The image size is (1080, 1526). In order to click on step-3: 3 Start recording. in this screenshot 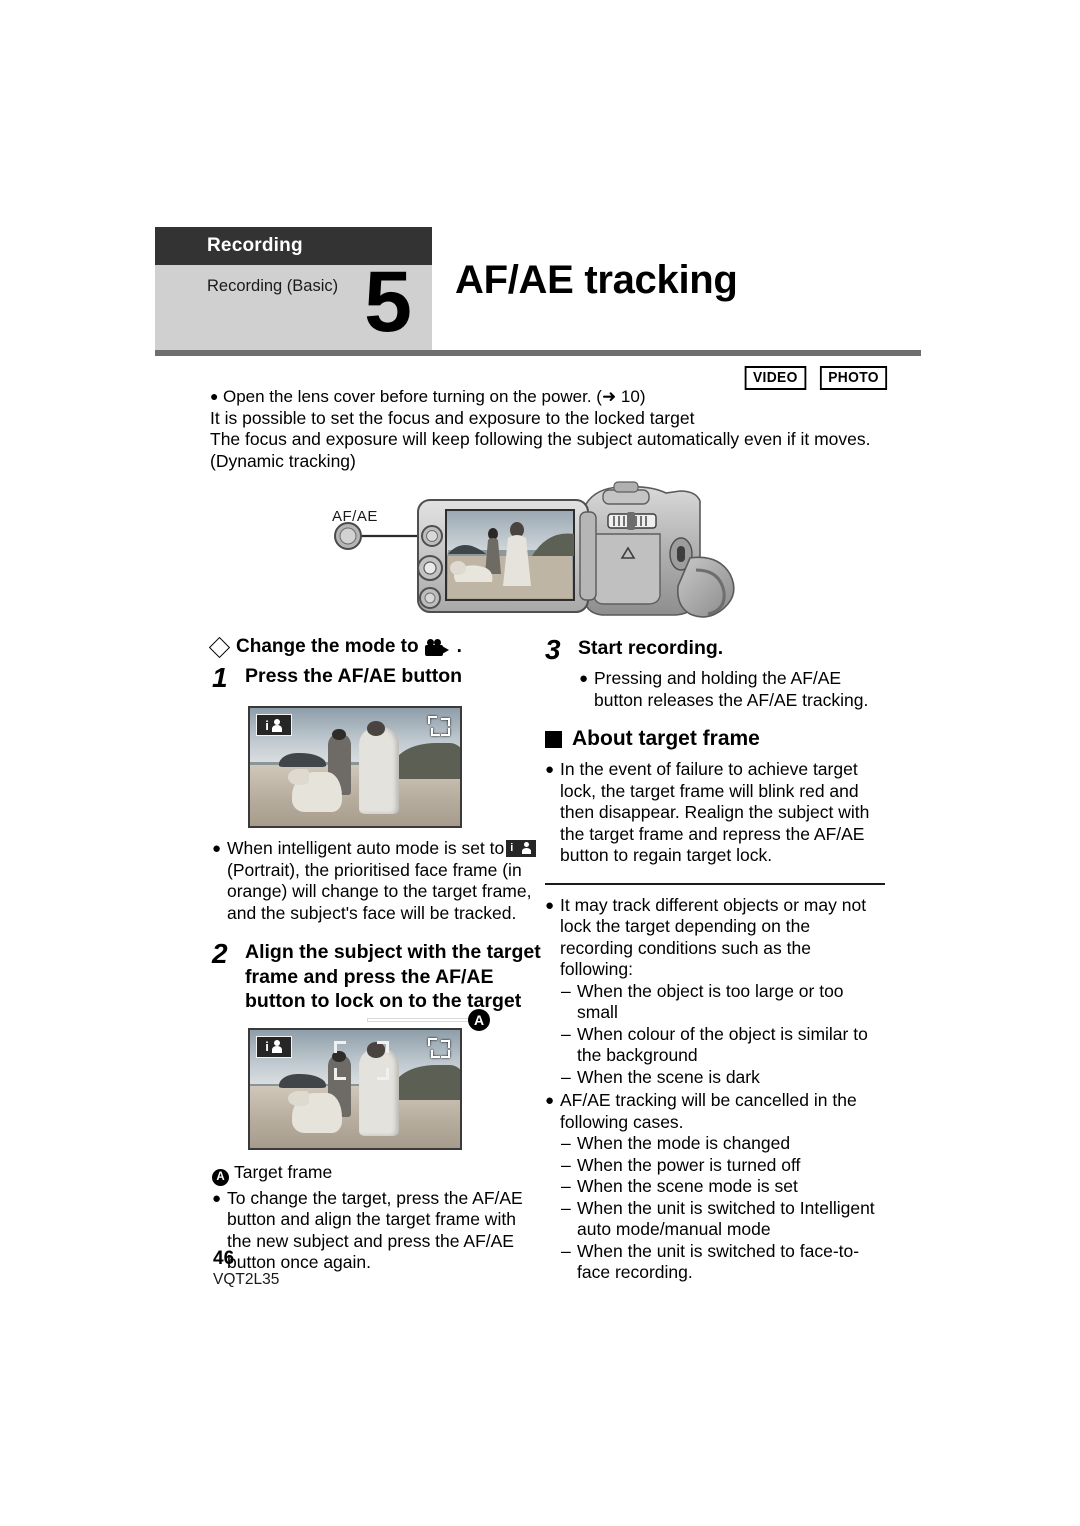, I will do `click(715, 650)`.